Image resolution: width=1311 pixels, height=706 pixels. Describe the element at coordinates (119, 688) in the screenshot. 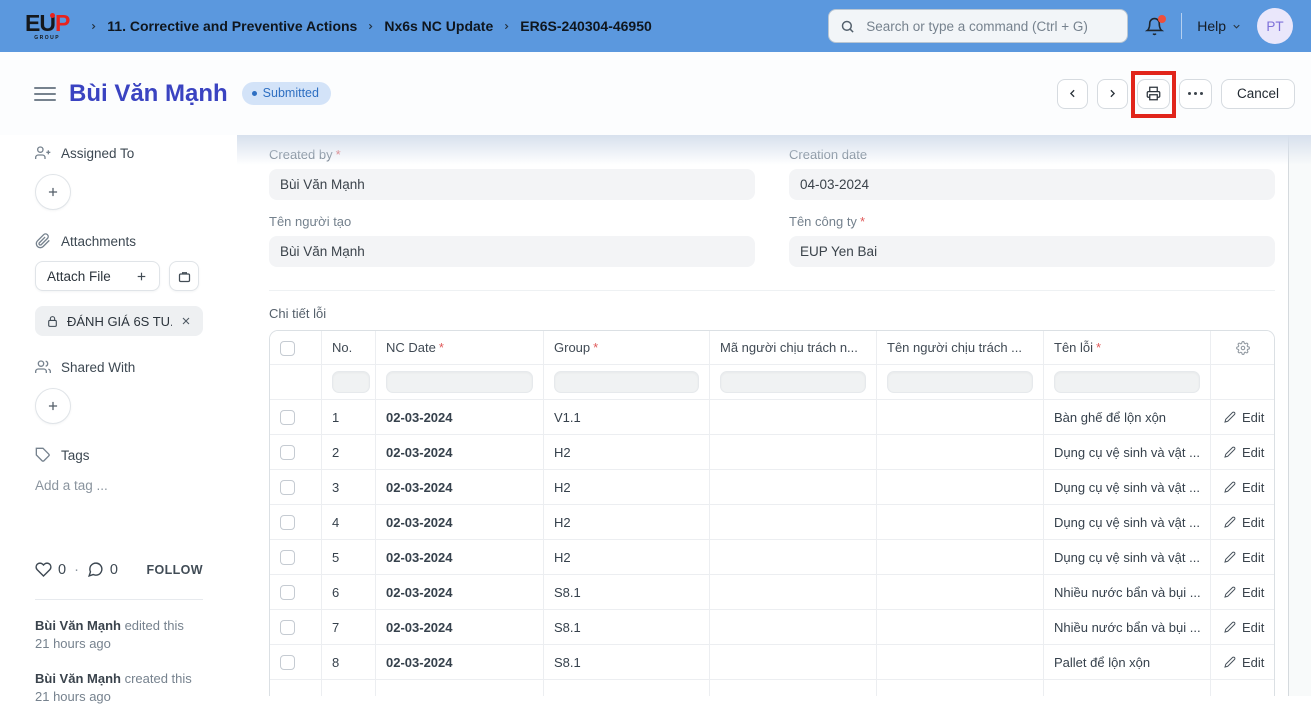

I see `activity-entry: Bùi Văn Mạnh created this 21 hours ago` at that location.